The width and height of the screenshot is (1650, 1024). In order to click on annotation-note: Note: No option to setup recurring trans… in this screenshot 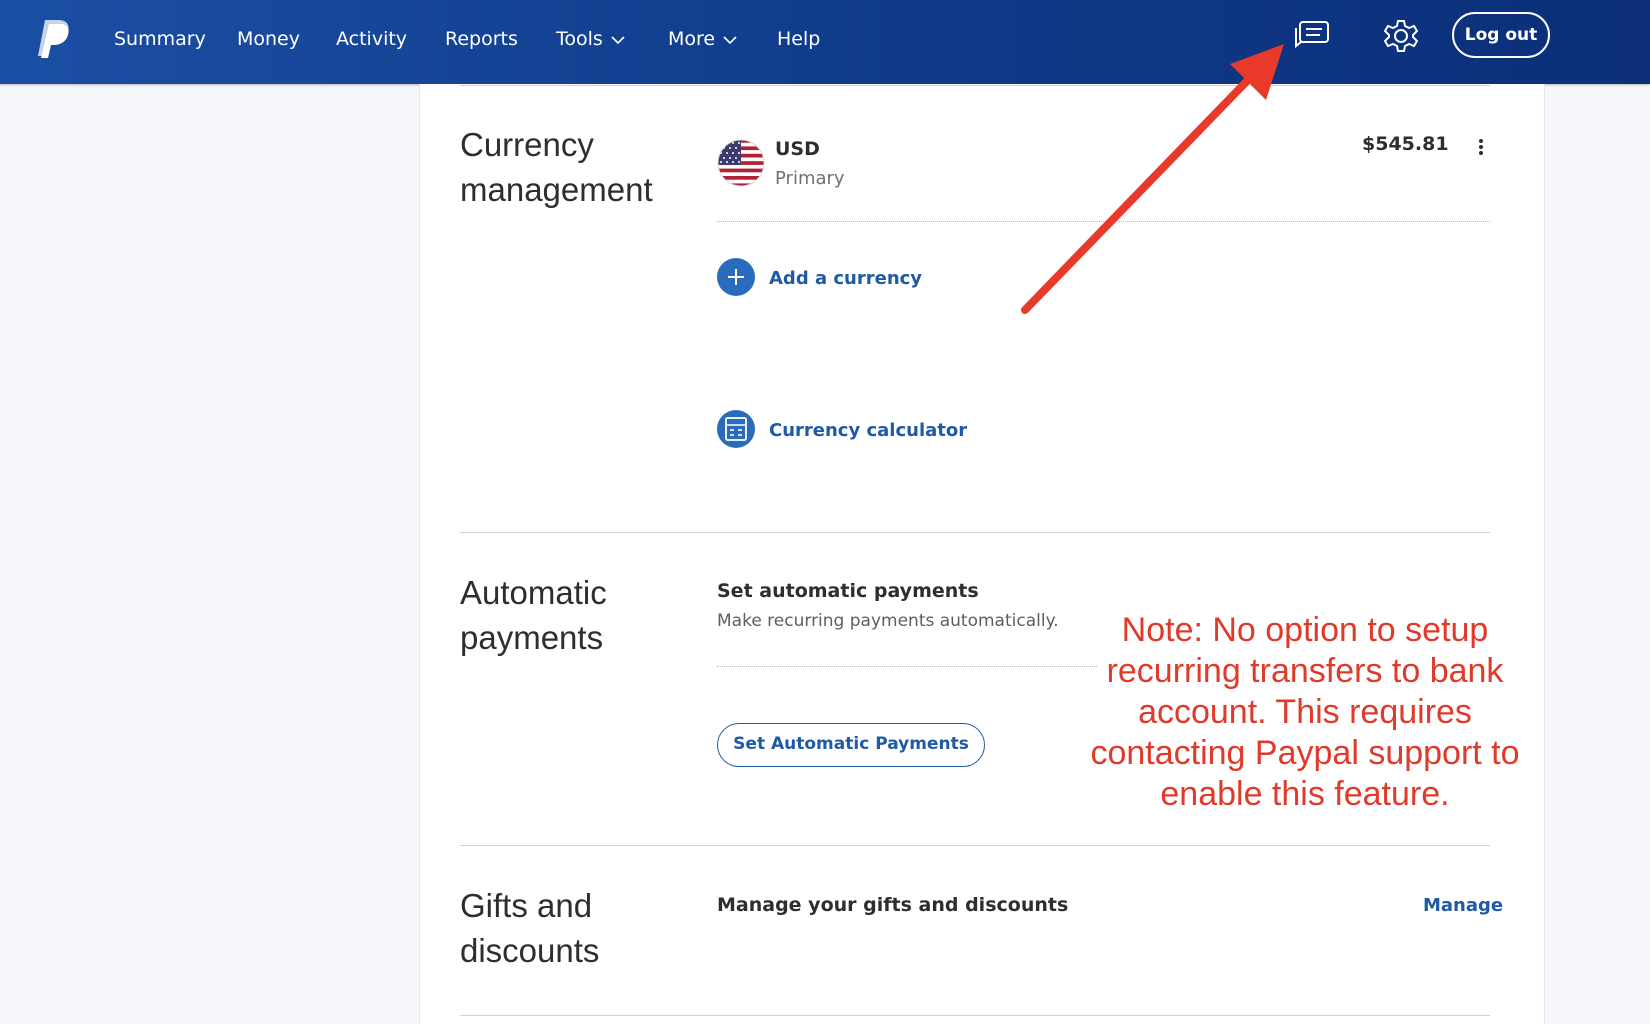, I will do `click(1305, 712)`.